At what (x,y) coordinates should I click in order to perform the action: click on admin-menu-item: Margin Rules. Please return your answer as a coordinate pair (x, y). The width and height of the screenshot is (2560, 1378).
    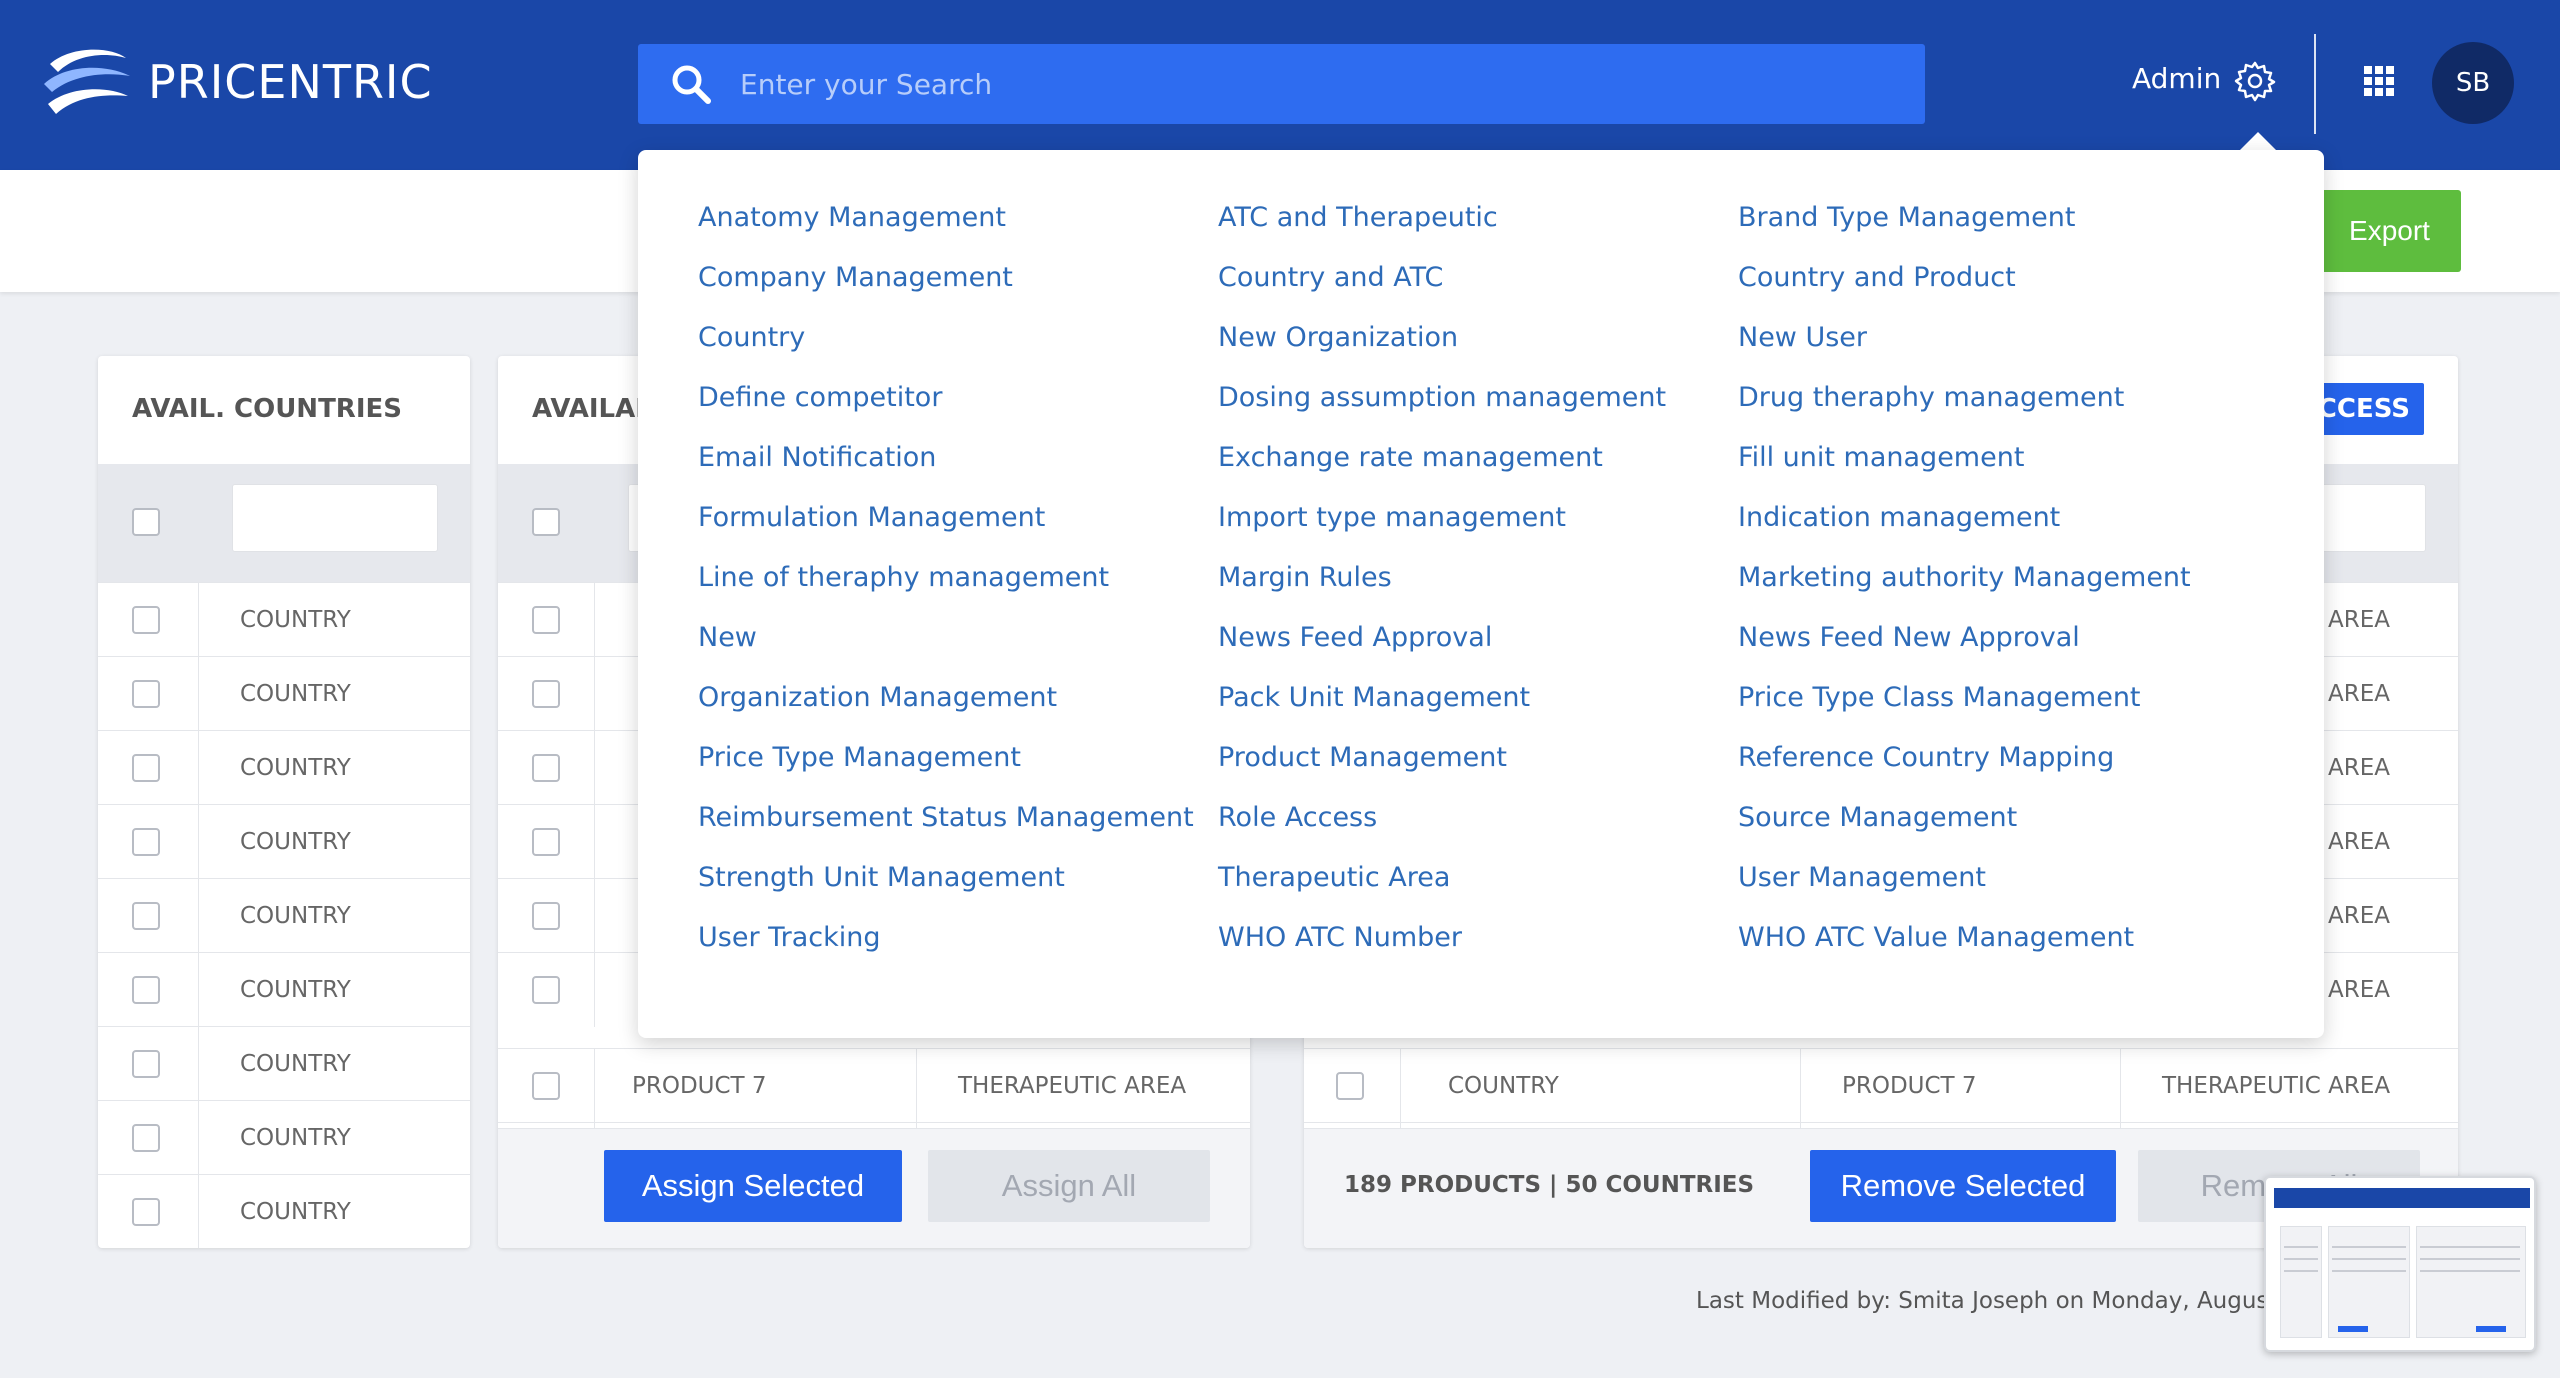
    Looking at the image, I should click on (1305, 577).